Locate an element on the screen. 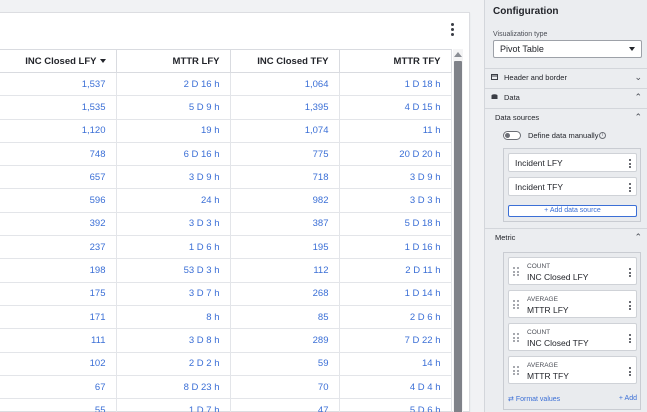 The image size is (647, 412). table-cell: 24 h is located at coordinates (173, 200).